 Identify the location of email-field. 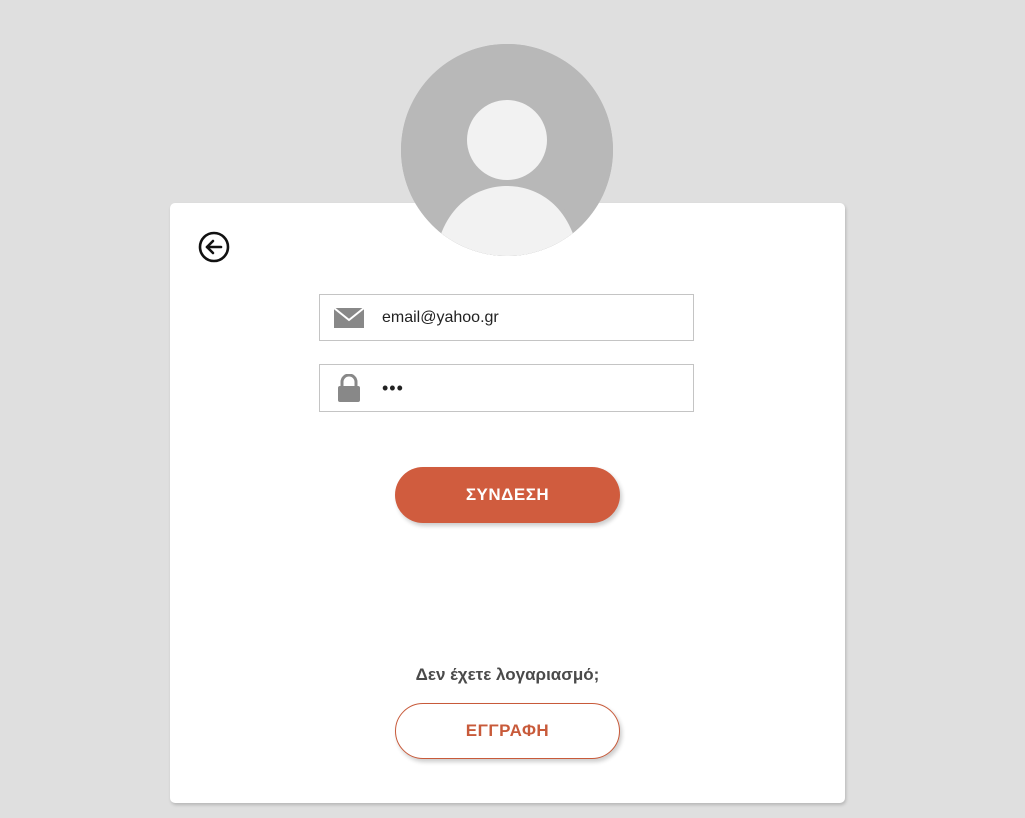
(506, 317).